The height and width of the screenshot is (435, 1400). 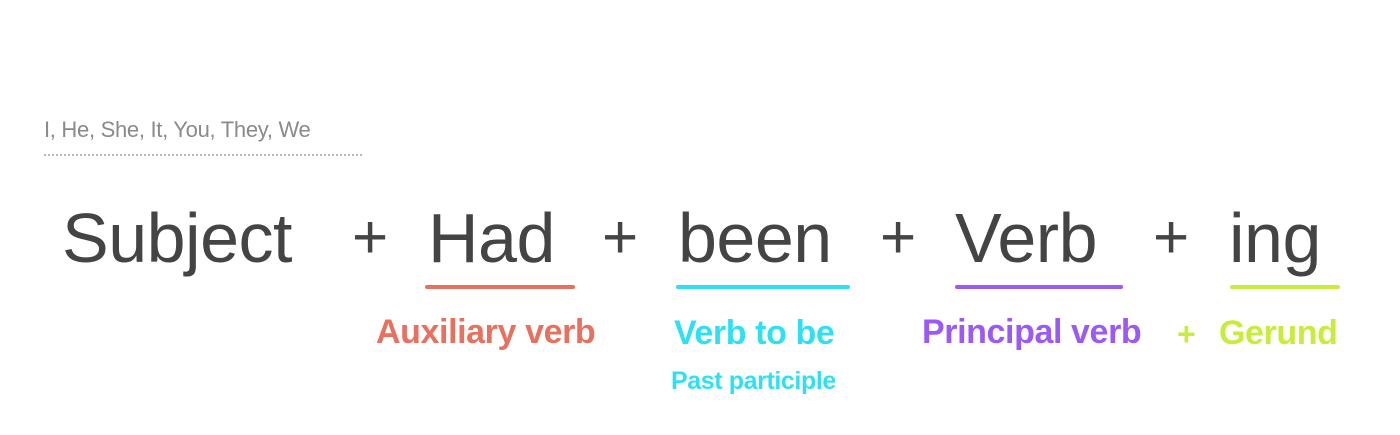 What do you see at coordinates (177, 238) in the screenshot?
I see `formula-subject: Subject` at bounding box center [177, 238].